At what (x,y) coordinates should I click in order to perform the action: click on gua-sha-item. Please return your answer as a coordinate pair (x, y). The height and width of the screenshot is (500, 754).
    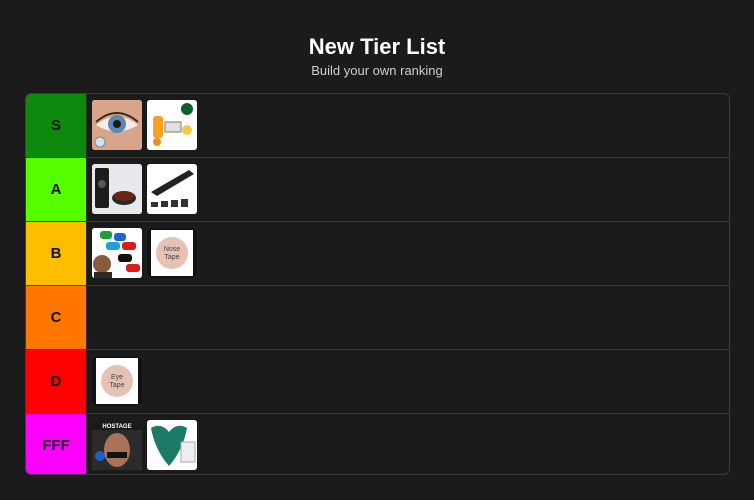
    Looking at the image, I should click on (172, 445).